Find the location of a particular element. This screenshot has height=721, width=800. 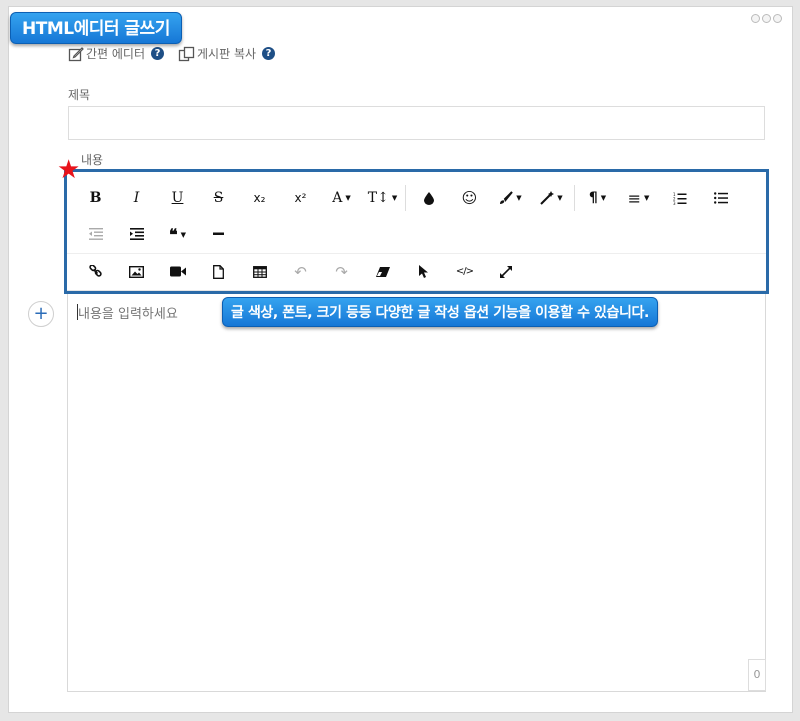

editor-mode-bar: 간편 에디터 ? 게시판 복사 ? is located at coordinates (178, 53).